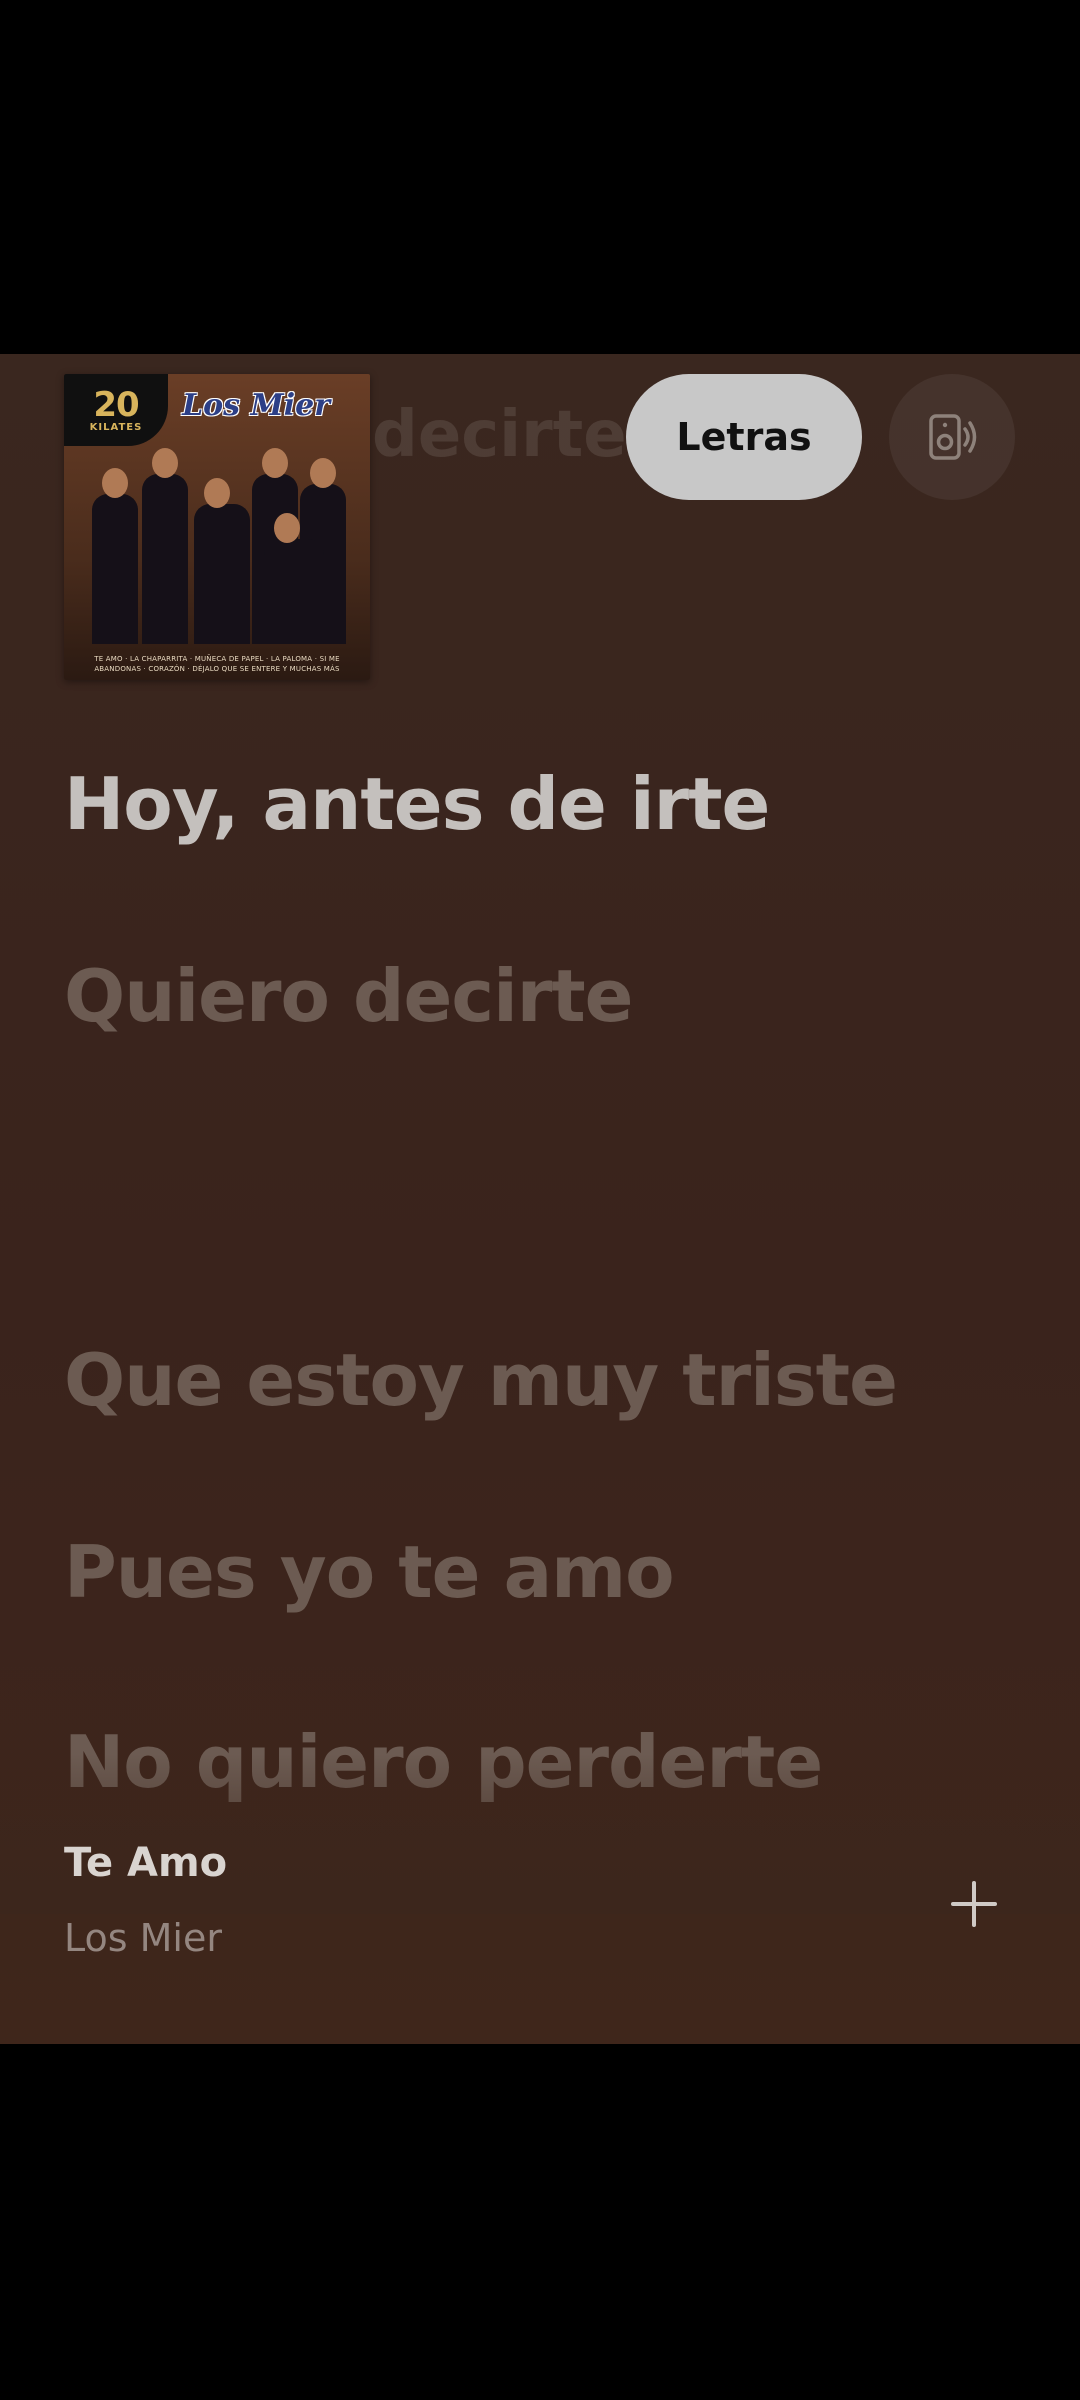 The image size is (1080, 2400). What do you see at coordinates (143, 1938) in the screenshot?
I see `track-artist: Los Mier` at bounding box center [143, 1938].